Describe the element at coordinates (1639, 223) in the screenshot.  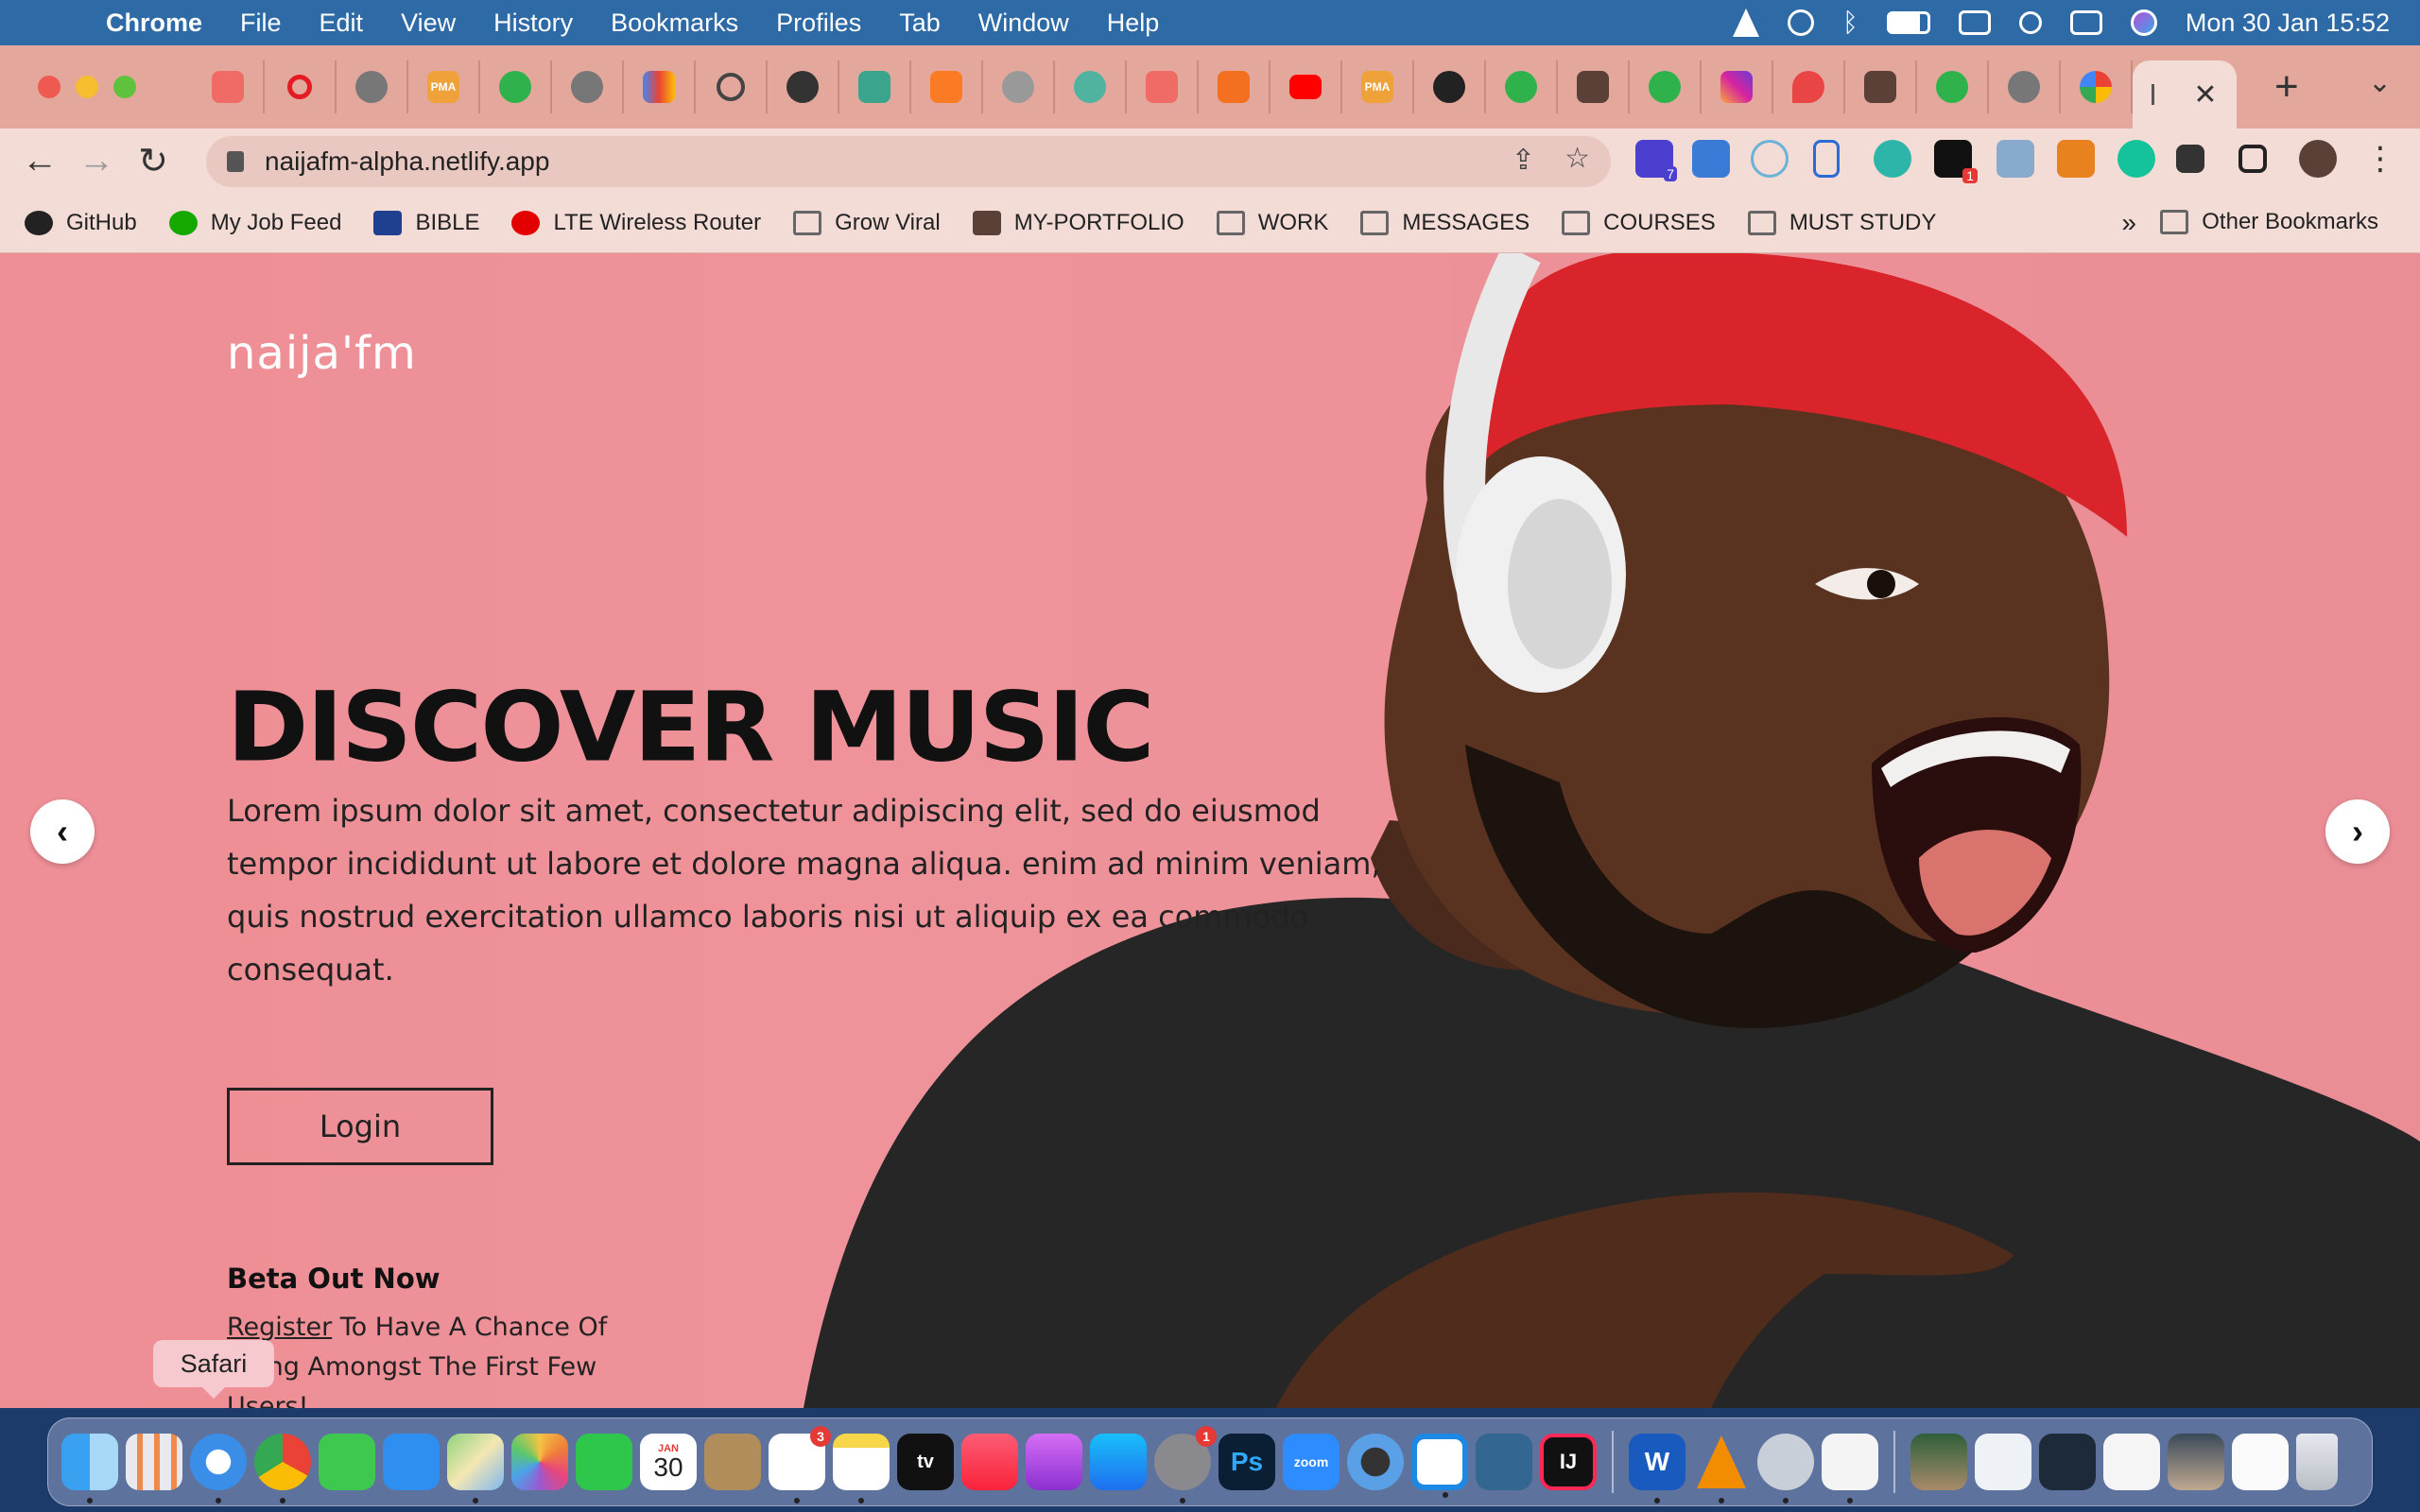
I see `bookmark-courses: COURSES` at that location.